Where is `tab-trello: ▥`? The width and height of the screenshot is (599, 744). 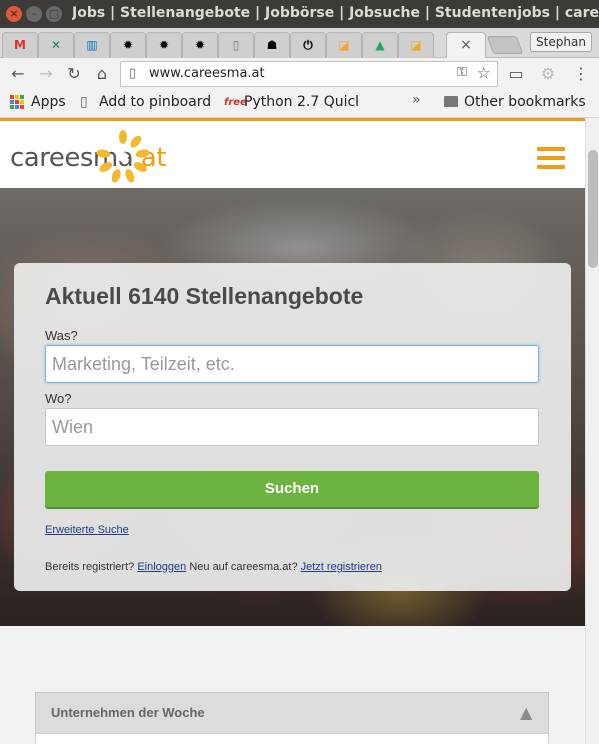 tab-trello: ▥ is located at coordinates (92, 45).